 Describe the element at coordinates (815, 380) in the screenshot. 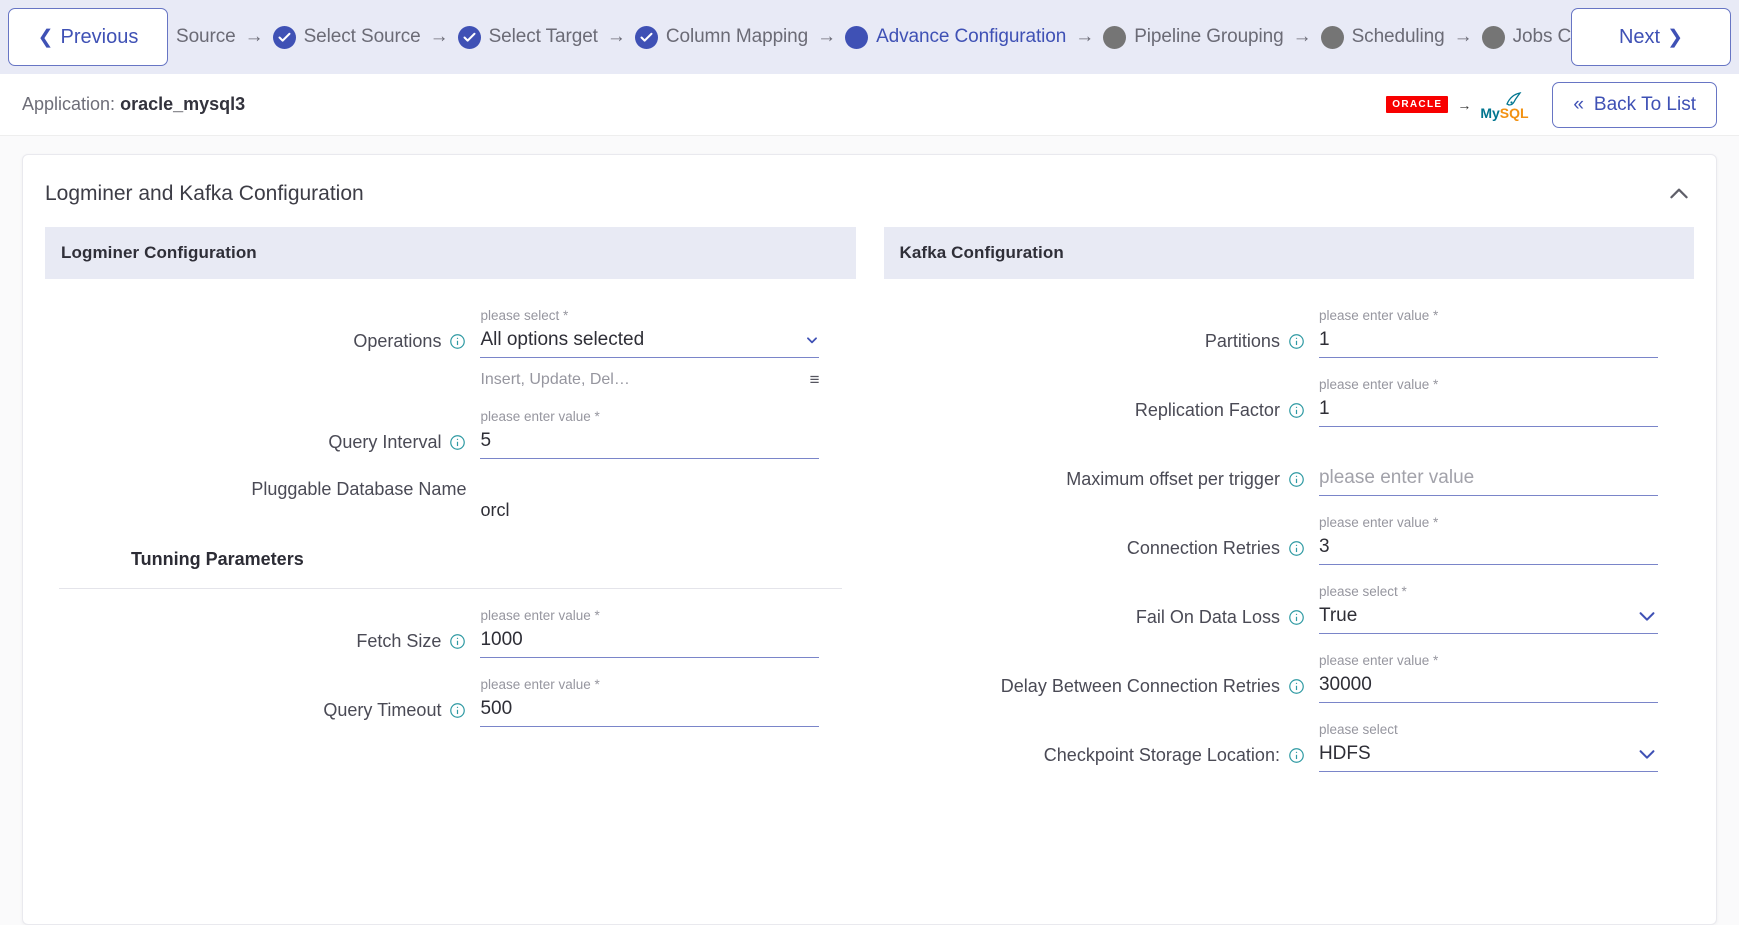

I see `list-icon: ≡` at that location.